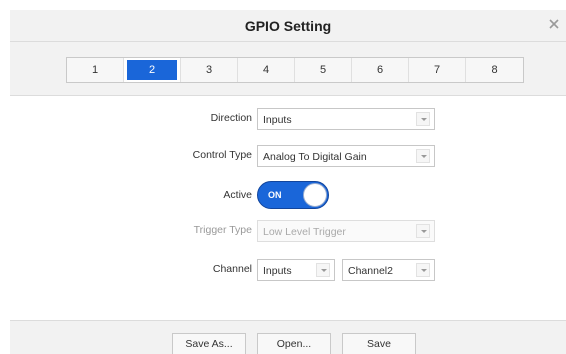 Image resolution: width=566 pixels, height=354 pixels. Describe the element at coordinates (266, 70) in the screenshot. I see `tab-4: 4` at that location.